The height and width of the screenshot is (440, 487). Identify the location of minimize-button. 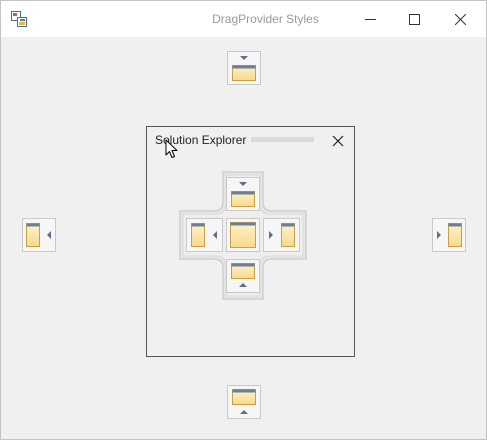
(370, 19).